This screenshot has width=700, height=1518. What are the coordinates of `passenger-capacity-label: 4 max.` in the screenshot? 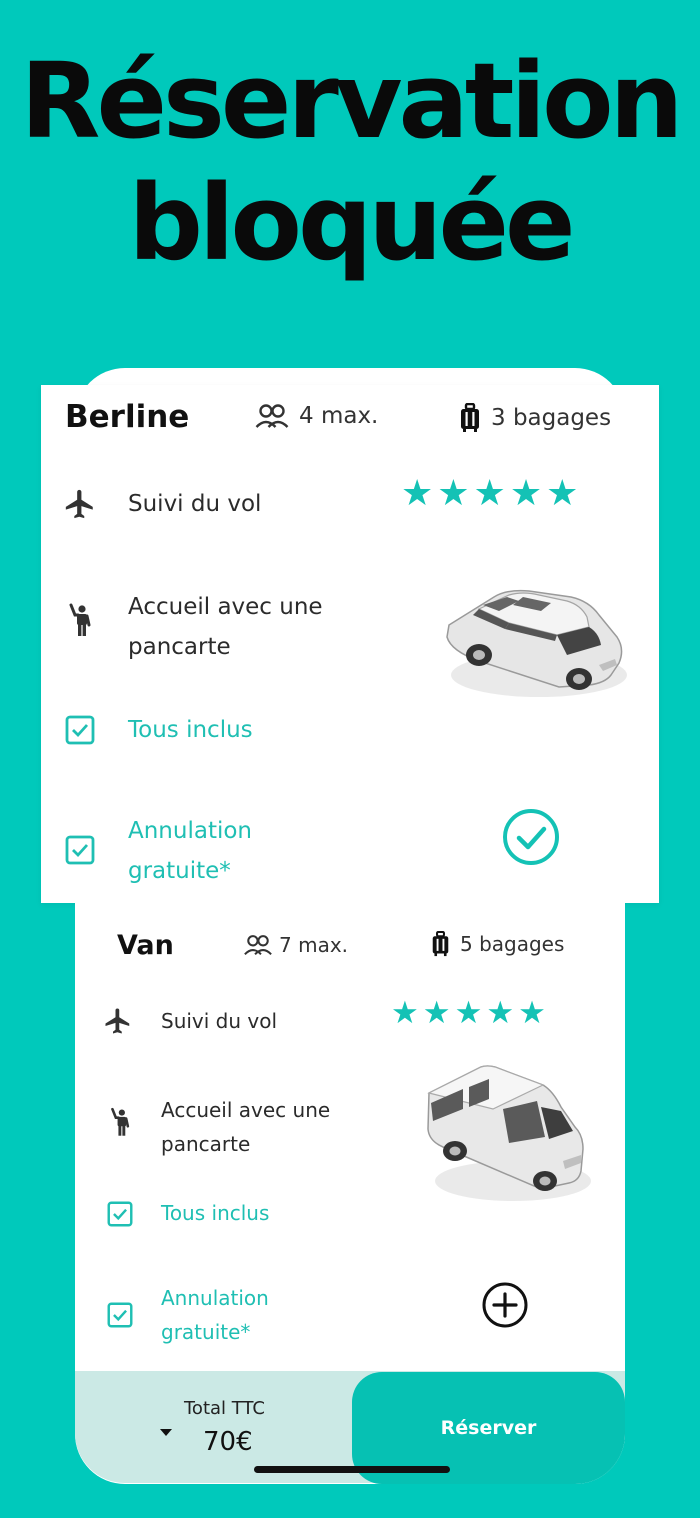 It's located at (339, 416).